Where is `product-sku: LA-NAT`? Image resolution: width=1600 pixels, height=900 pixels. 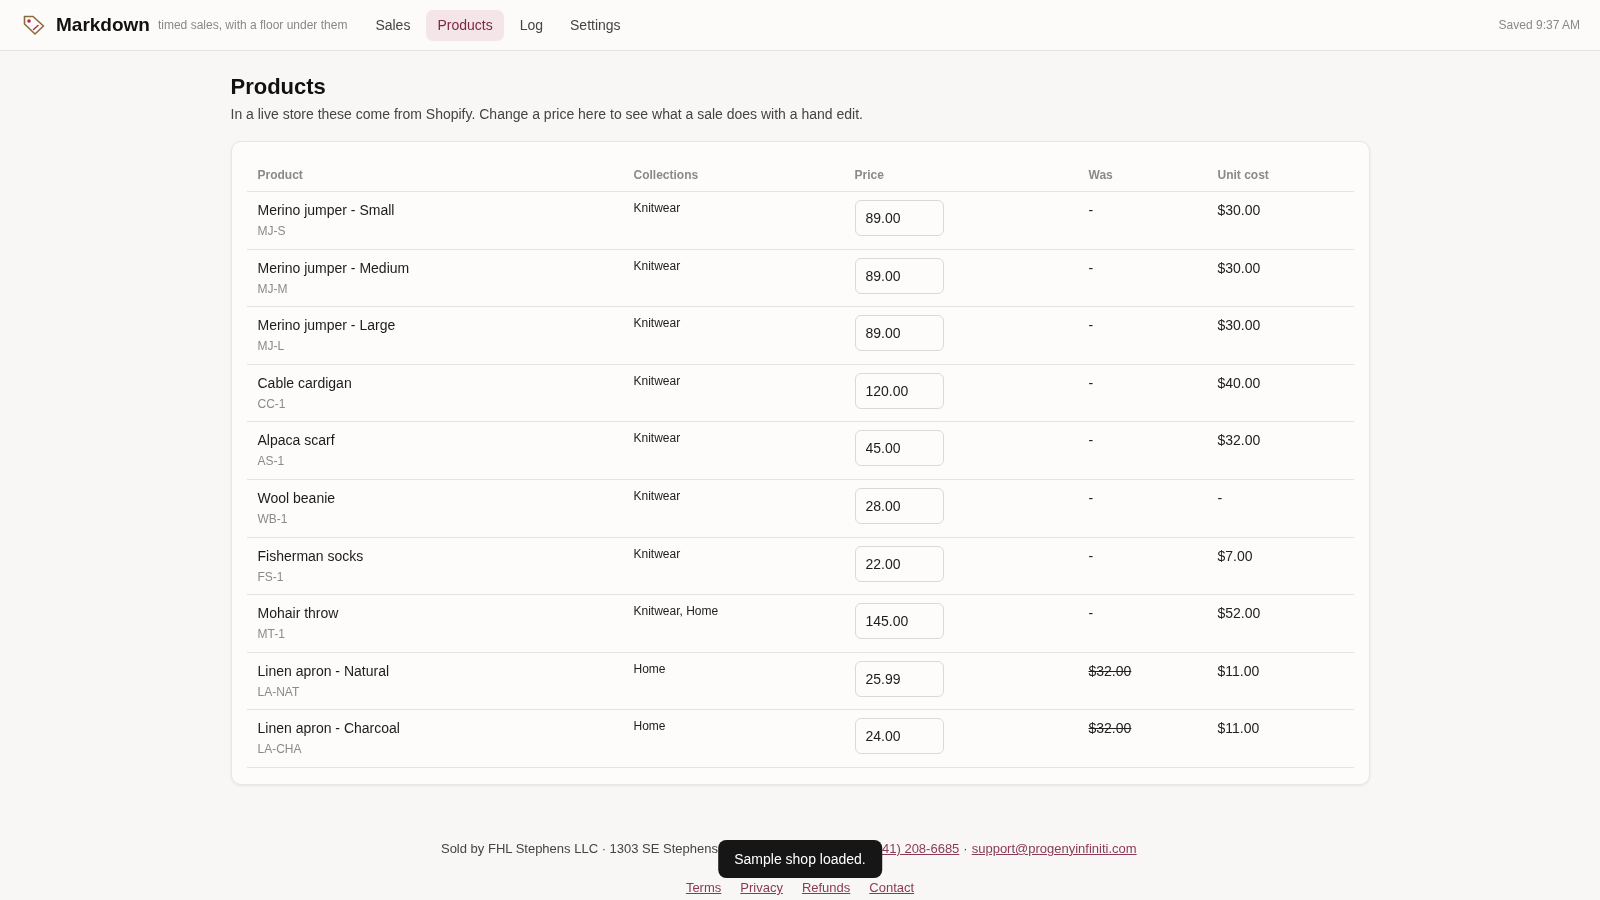 product-sku: LA-NAT is located at coordinates (278, 691).